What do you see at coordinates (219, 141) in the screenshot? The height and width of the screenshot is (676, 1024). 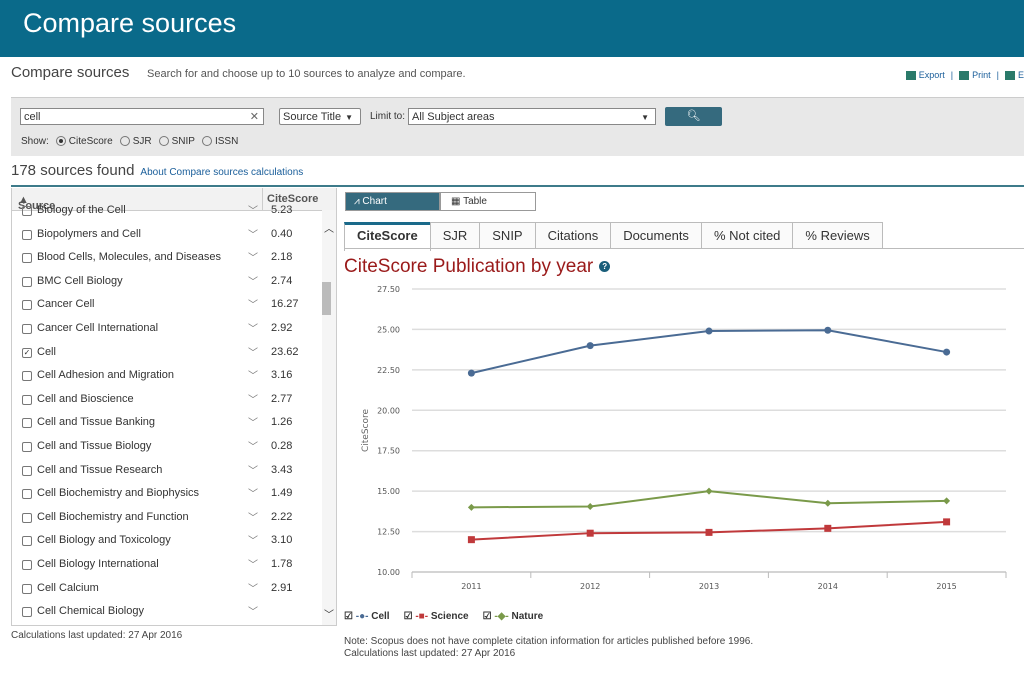 I see `radio-issn: ISSN` at bounding box center [219, 141].